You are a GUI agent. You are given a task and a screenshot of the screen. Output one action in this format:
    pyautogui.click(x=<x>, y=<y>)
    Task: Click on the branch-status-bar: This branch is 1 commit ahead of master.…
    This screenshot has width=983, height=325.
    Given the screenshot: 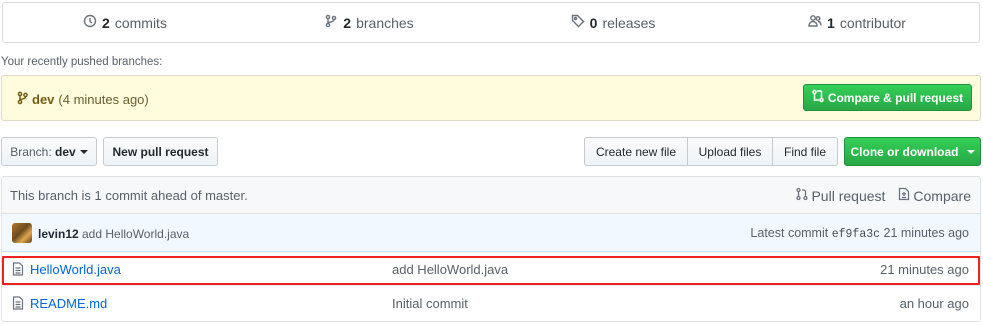 What is the action you would take?
    pyautogui.click(x=491, y=195)
    